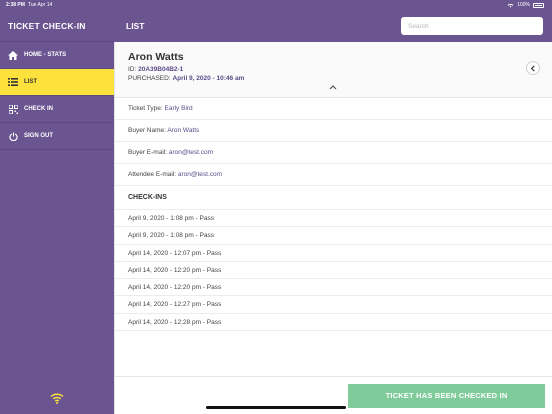 The width and height of the screenshot is (552, 414). What do you see at coordinates (333, 323) in the screenshot?
I see `checkin-item: April 14, 2020 - 12:28 pm - Pass` at bounding box center [333, 323].